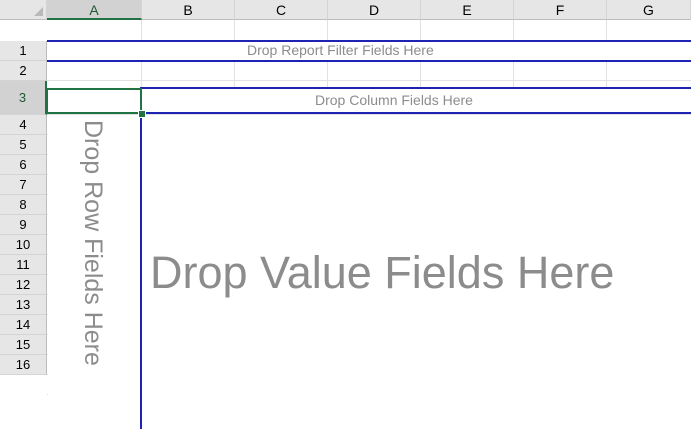 The width and height of the screenshot is (691, 429). What do you see at coordinates (23, 285) in the screenshot?
I see `row-header-12: 12` at bounding box center [23, 285].